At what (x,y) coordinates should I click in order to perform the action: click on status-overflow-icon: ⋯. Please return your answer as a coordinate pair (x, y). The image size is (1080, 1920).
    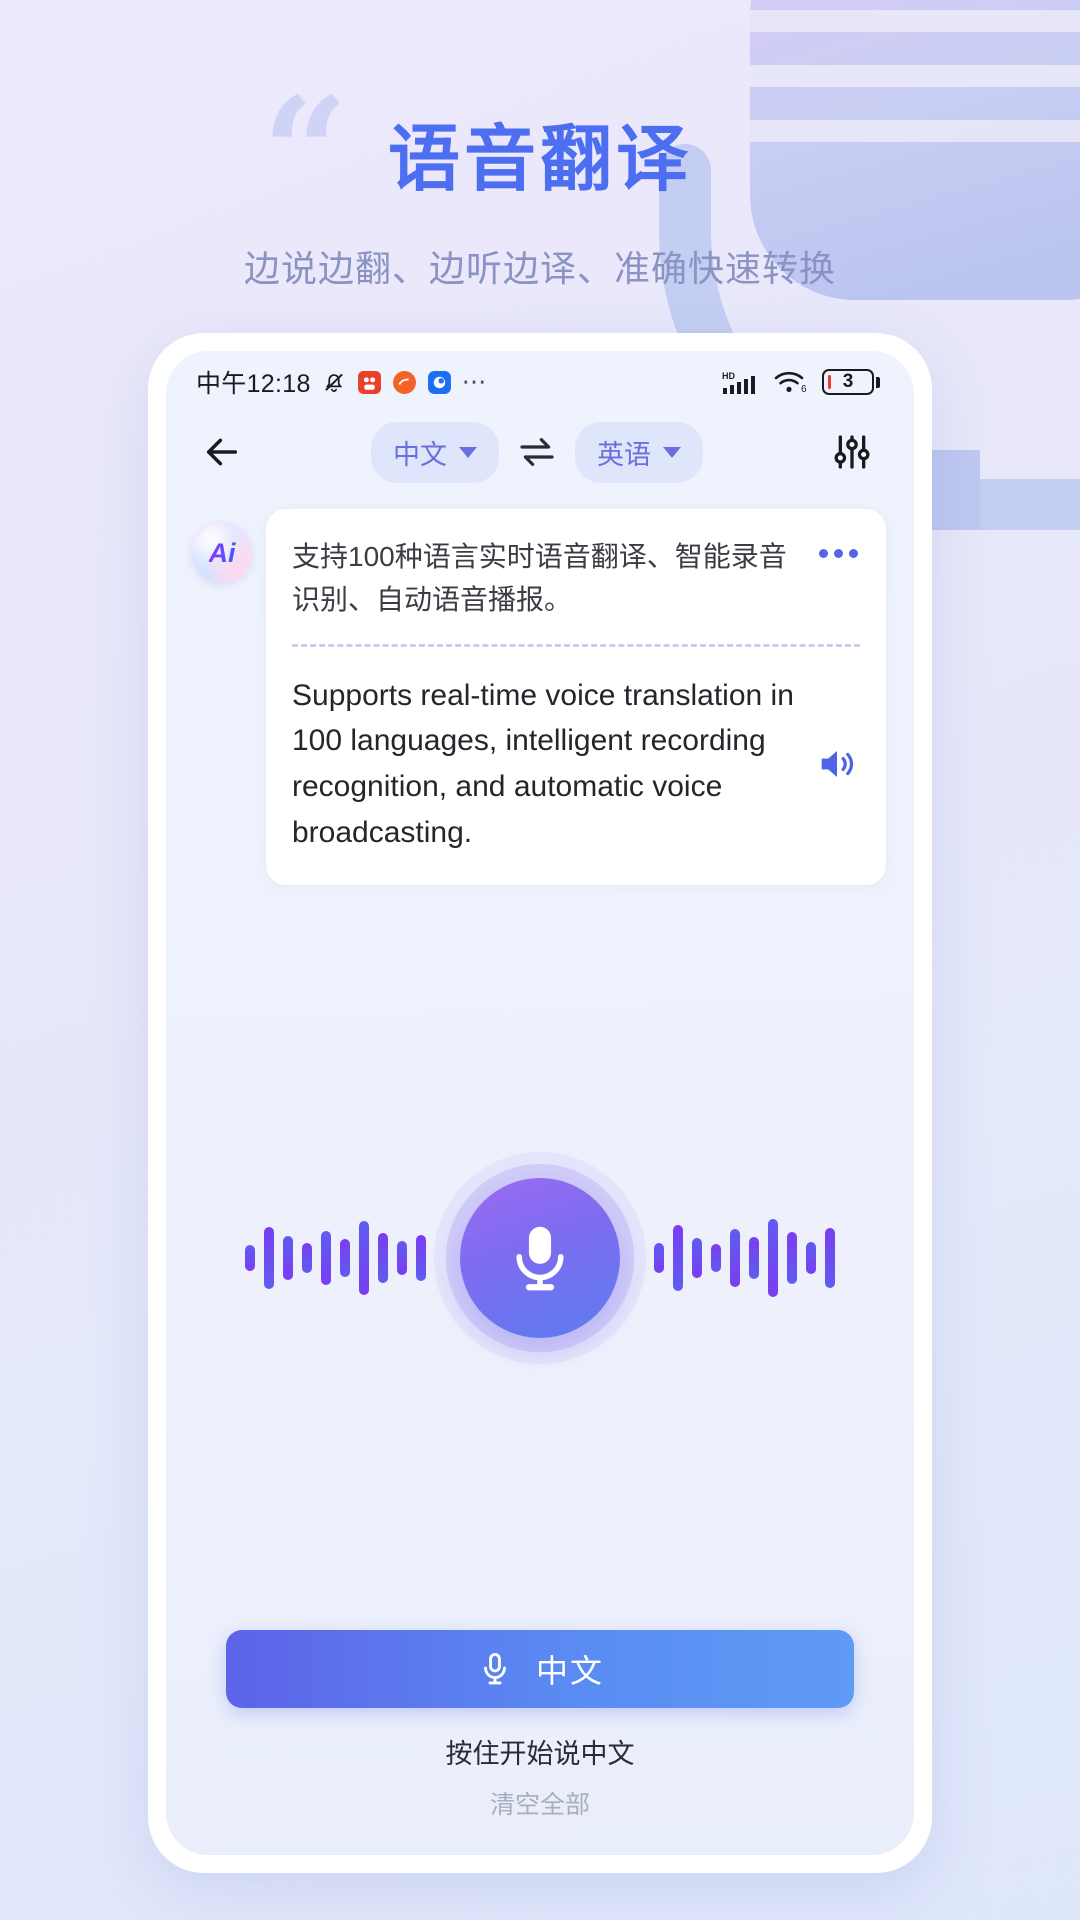
    Looking at the image, I should click on (475, 382).